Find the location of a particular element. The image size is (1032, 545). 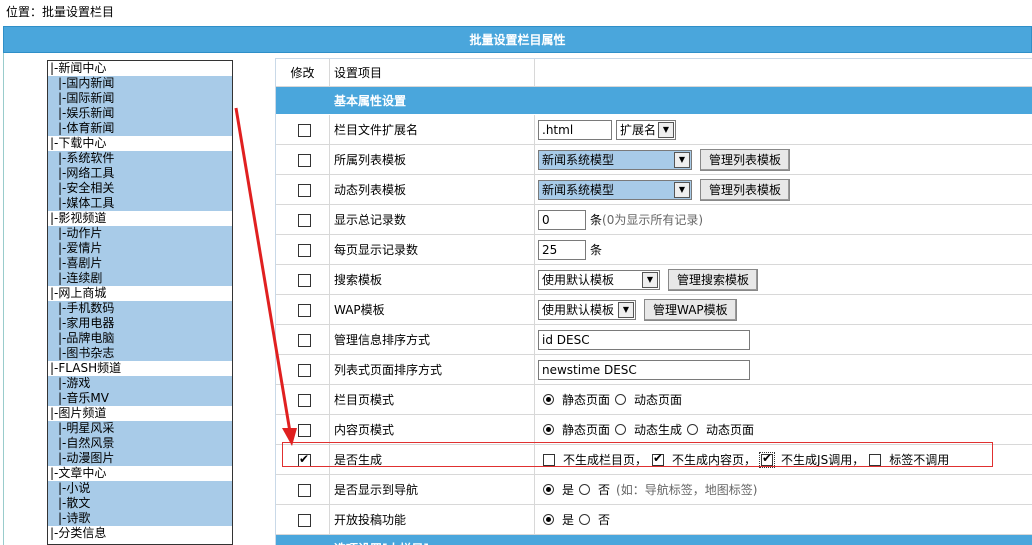

row-label: 每页显示记录数 is located at coordinates (432, 249).